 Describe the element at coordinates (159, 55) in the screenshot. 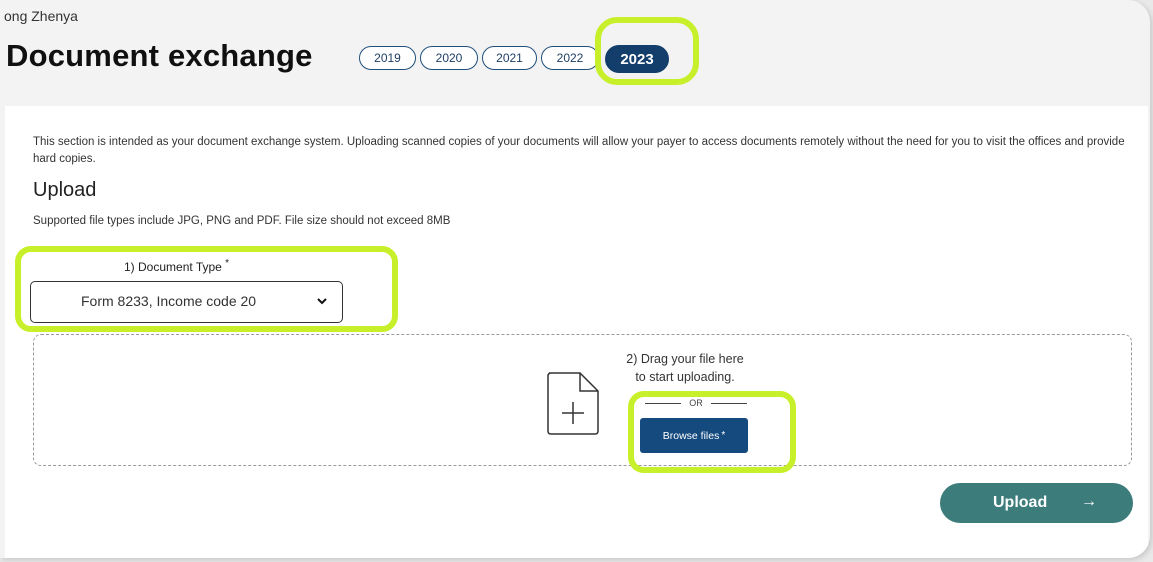

I see `page-title: Document exchange` at that location.